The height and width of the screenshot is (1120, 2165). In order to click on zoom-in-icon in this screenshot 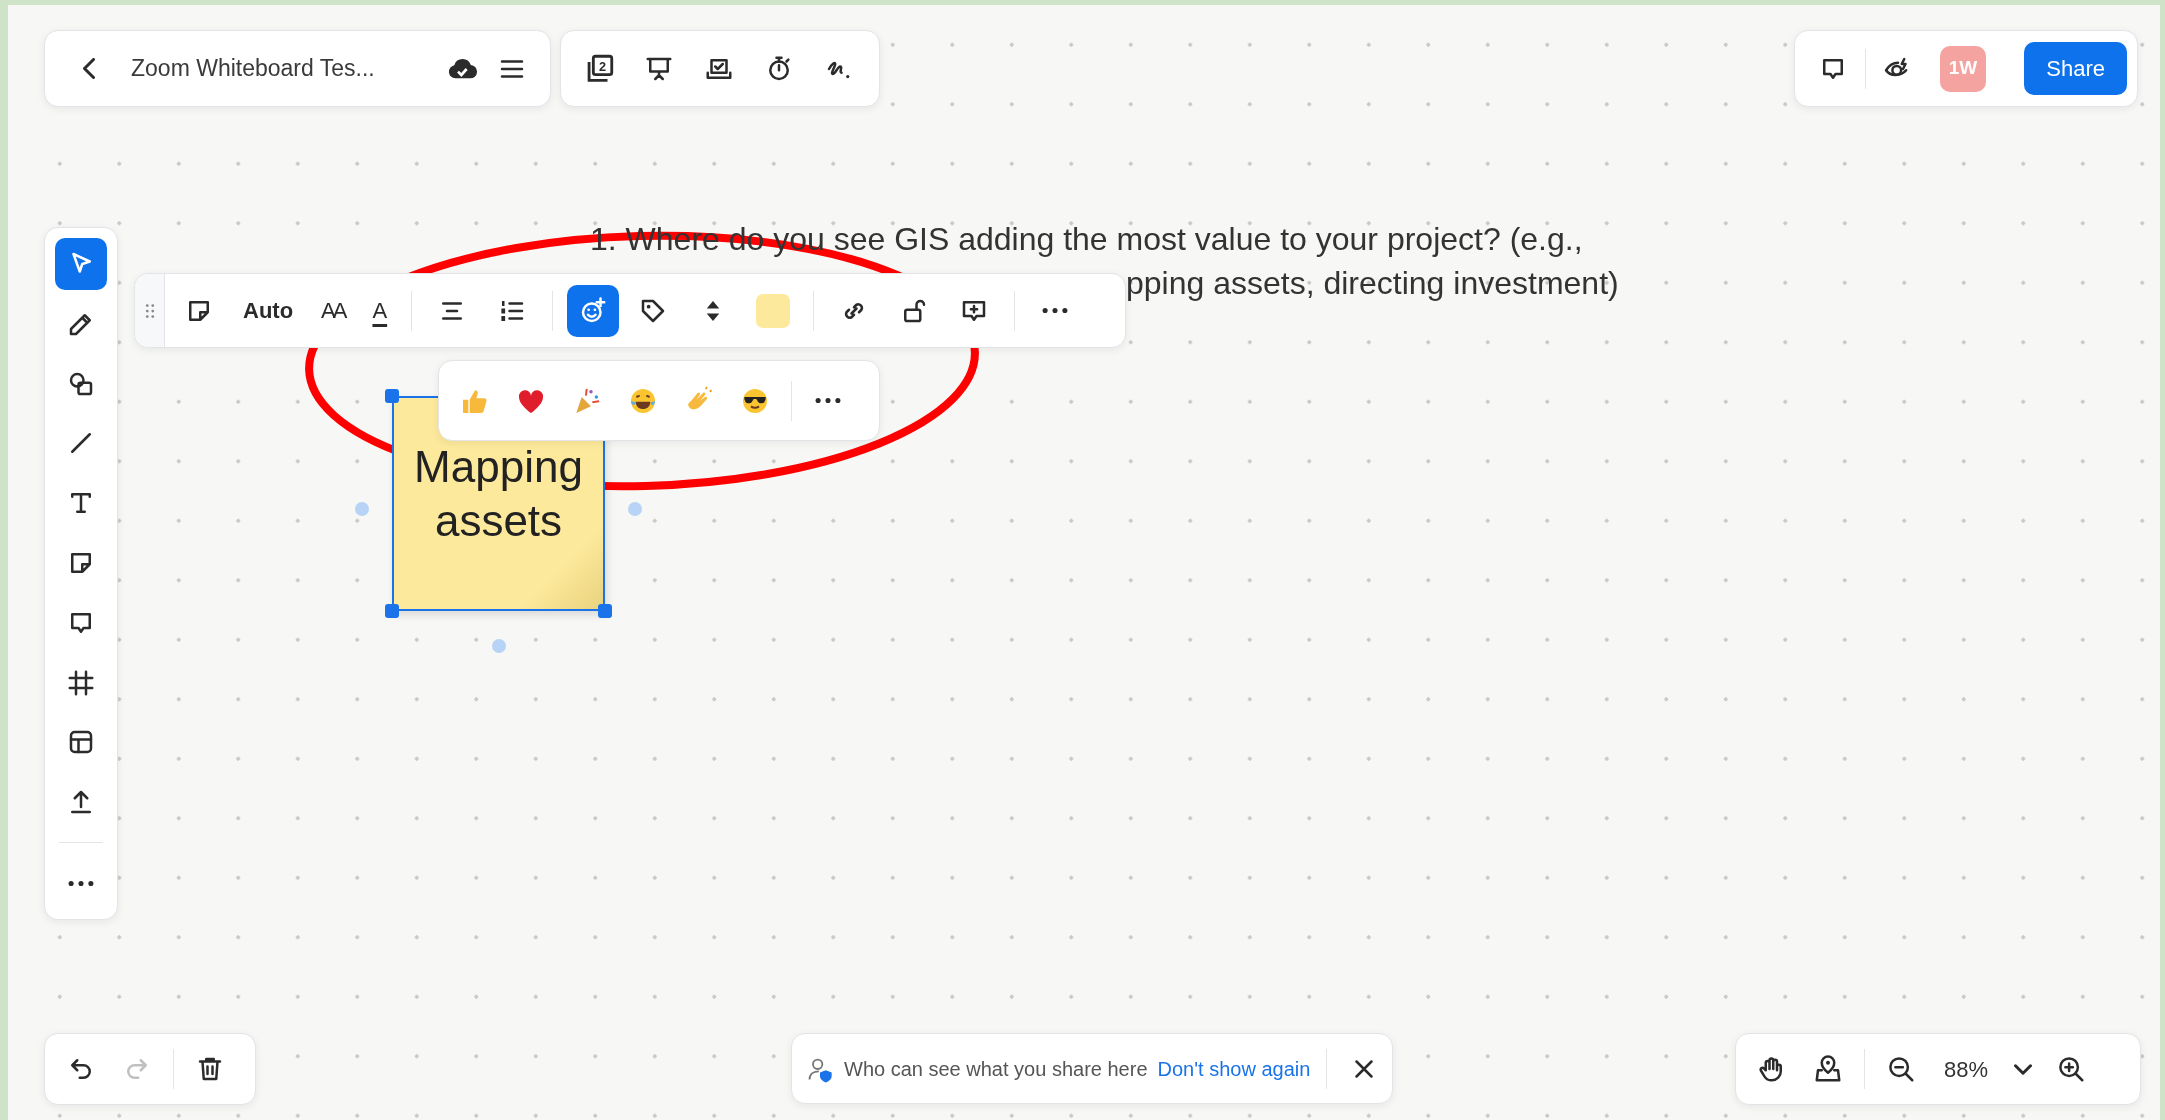, I will do `click(2071, 1069)`.